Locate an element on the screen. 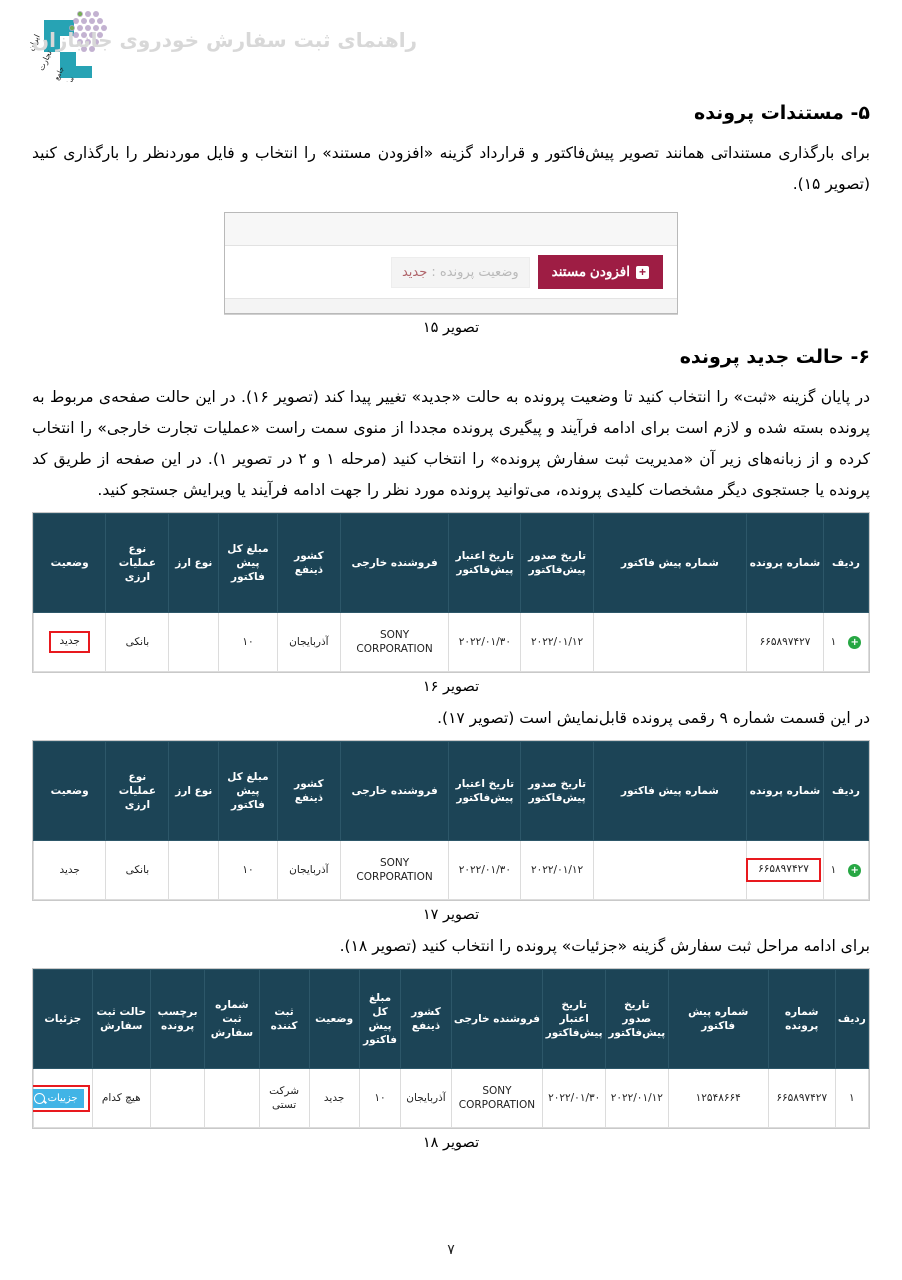  case-status-field: وضعیت پرونده : جدید is located at coordinates (460, 272).